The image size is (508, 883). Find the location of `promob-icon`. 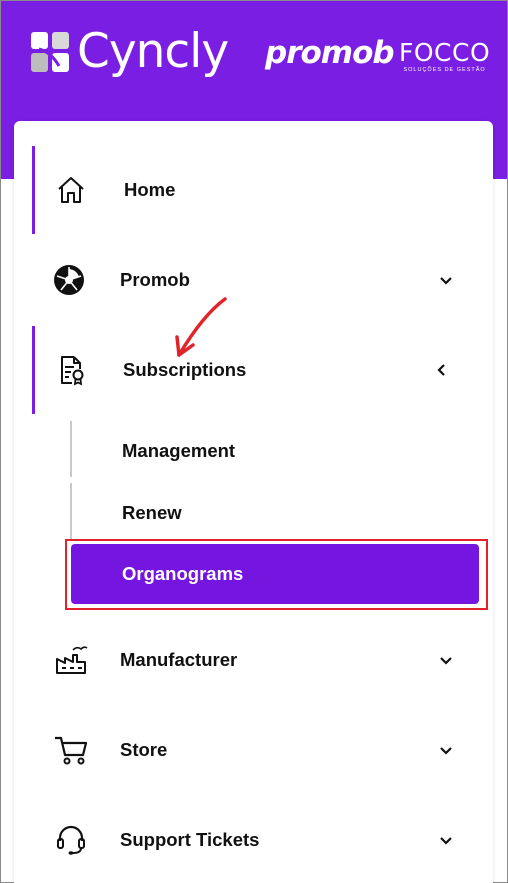

promob-icon is located at coordinates (69, 280).